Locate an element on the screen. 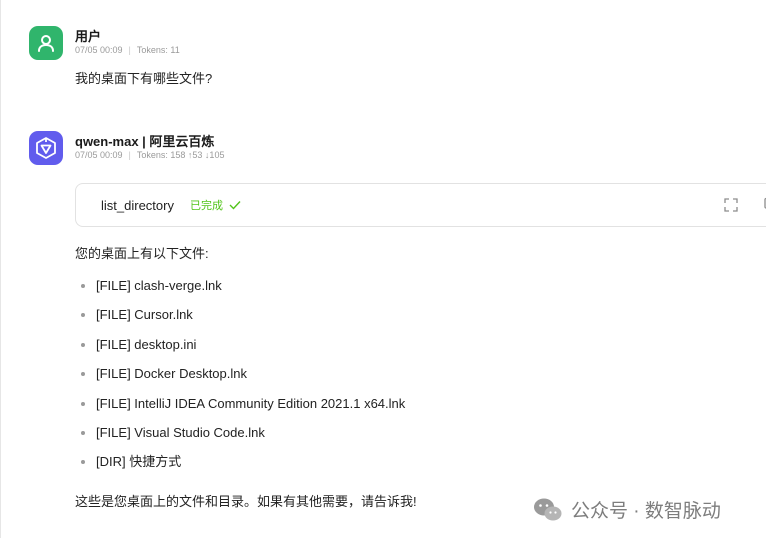 Image resolution: width=766 pixels, height=538 pixels. assistant-avatar is located at coordinates (46, 148).